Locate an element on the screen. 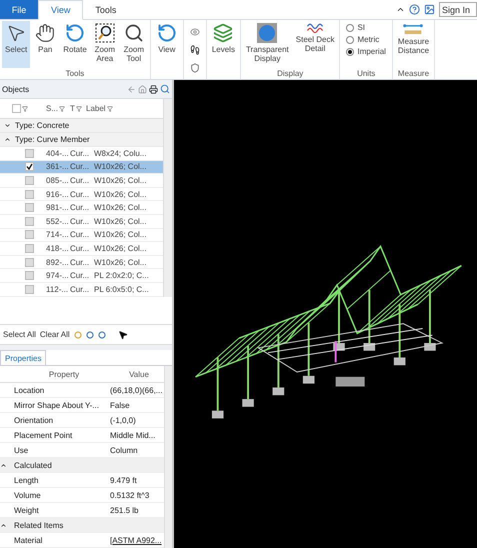 The image size is (477, 548). chevron-down-icon is located at coordinates (7, 125).